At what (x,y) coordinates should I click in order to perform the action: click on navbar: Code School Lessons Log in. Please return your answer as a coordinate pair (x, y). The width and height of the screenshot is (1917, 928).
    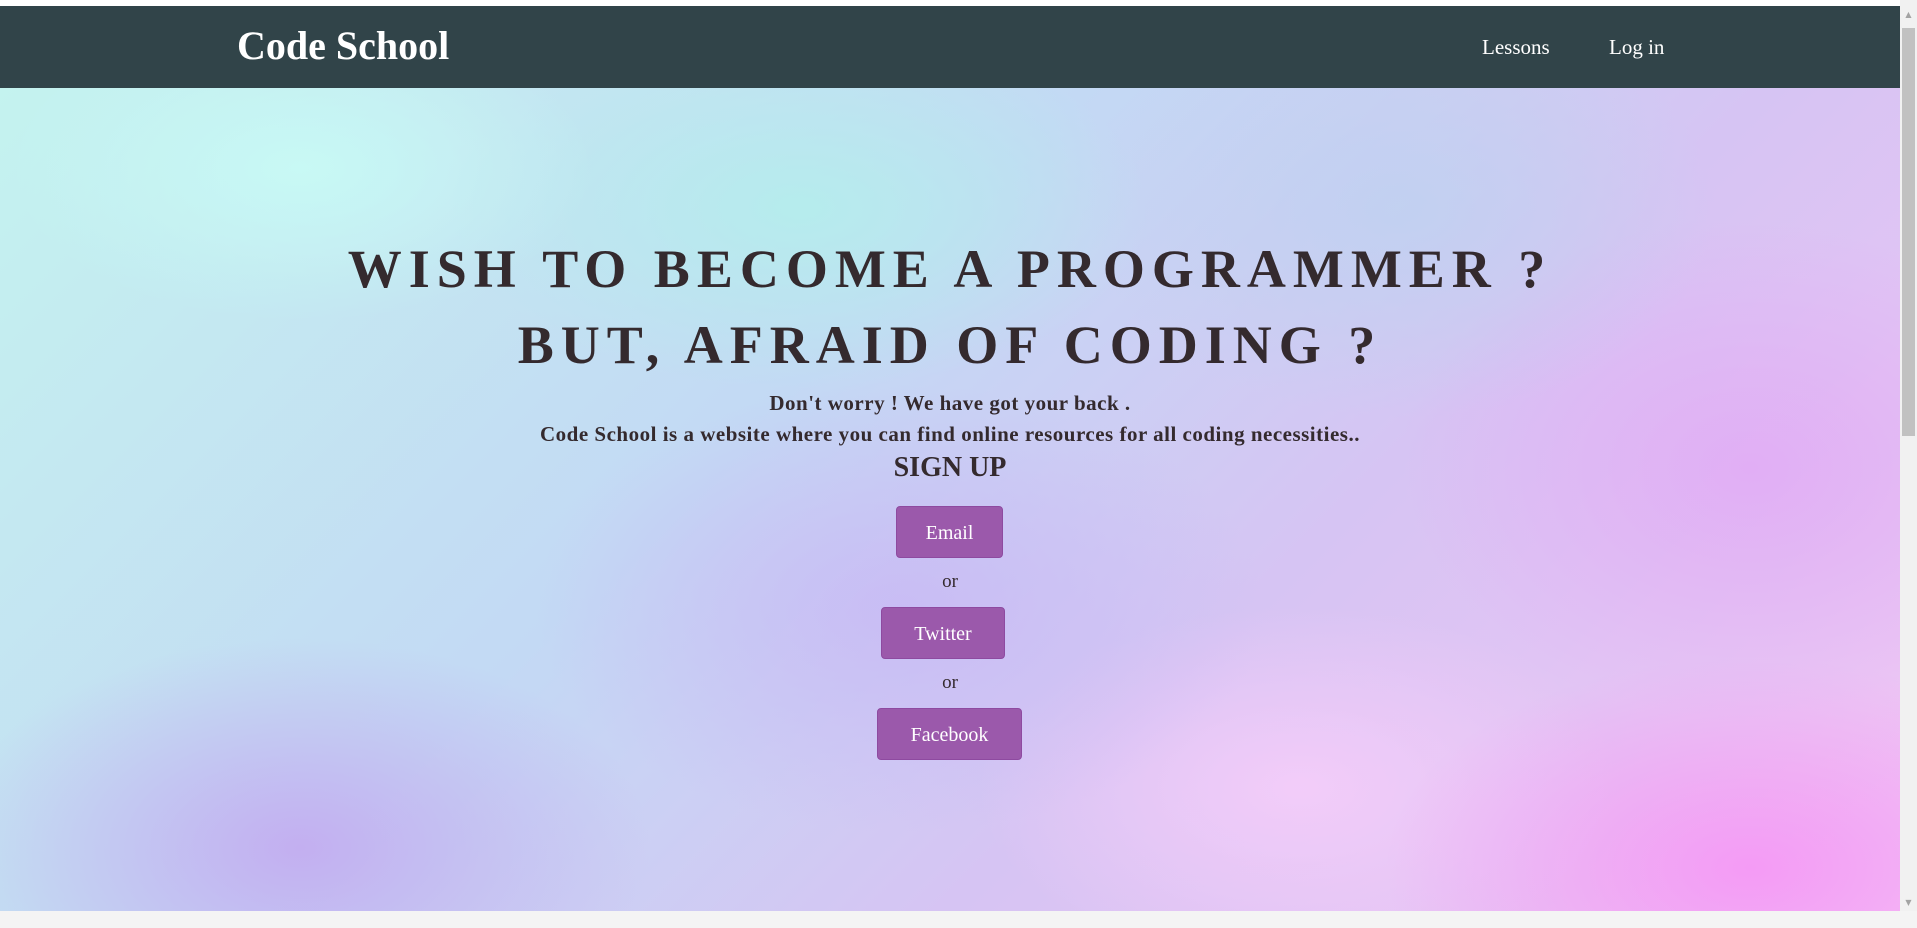
    Looking at the image, I should click on (950, 47).